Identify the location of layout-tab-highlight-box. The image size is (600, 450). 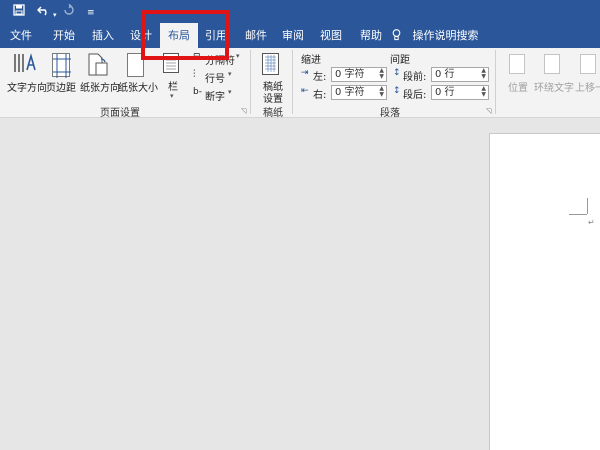
(185, 35).